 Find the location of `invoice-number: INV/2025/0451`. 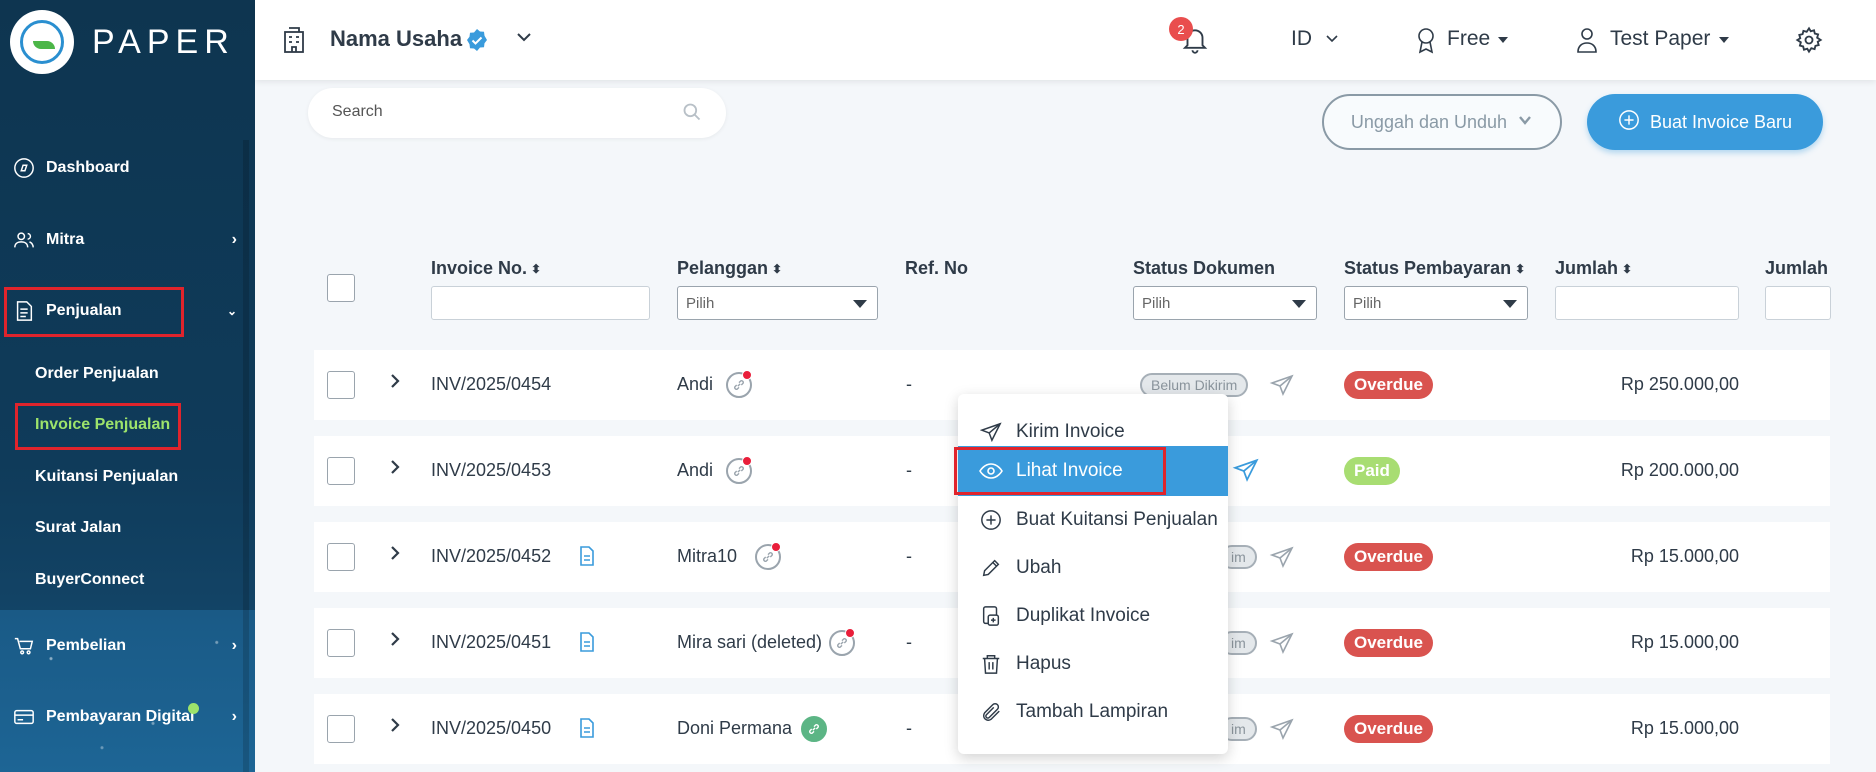

invoice-number: INV/2025/0451 is located at coordinates (491, 642).